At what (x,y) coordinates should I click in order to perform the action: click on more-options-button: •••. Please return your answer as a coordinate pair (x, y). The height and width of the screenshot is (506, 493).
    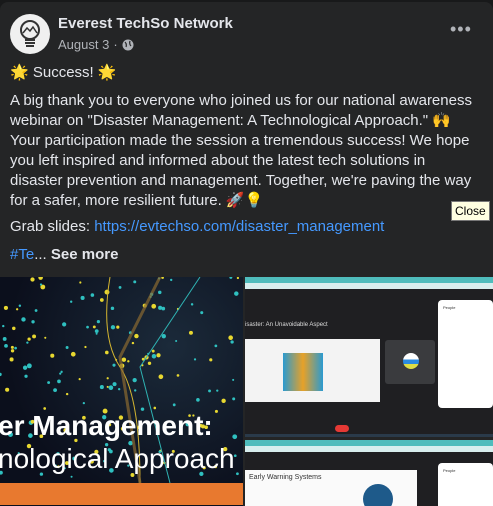
    Looking at the image, I should click on (461, 29).